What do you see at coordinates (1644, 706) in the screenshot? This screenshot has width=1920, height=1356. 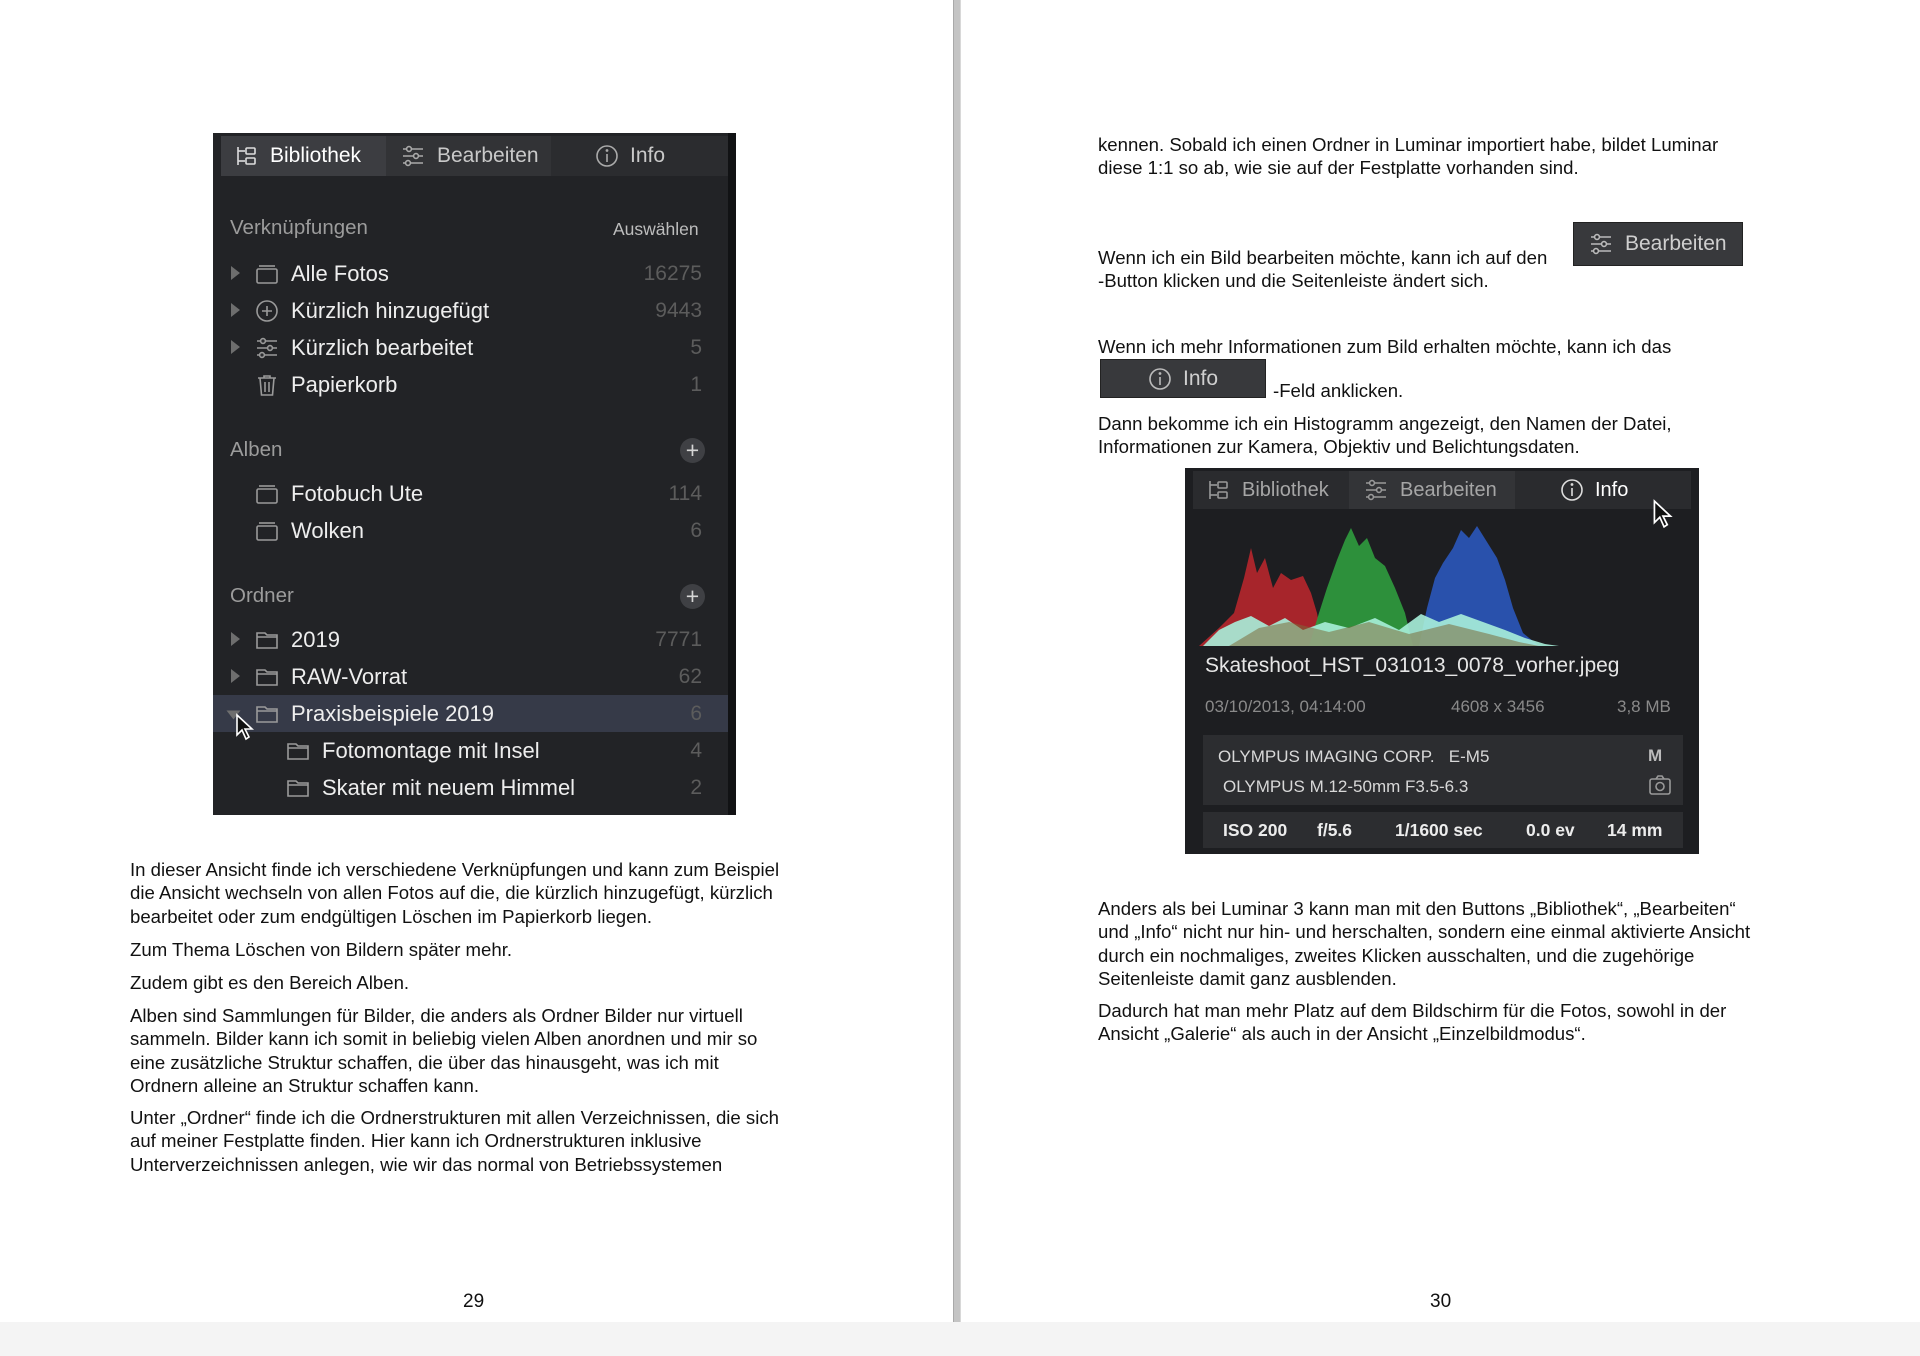 I see `file-size: 3,8 MB` at bounding box center [1644, 706].